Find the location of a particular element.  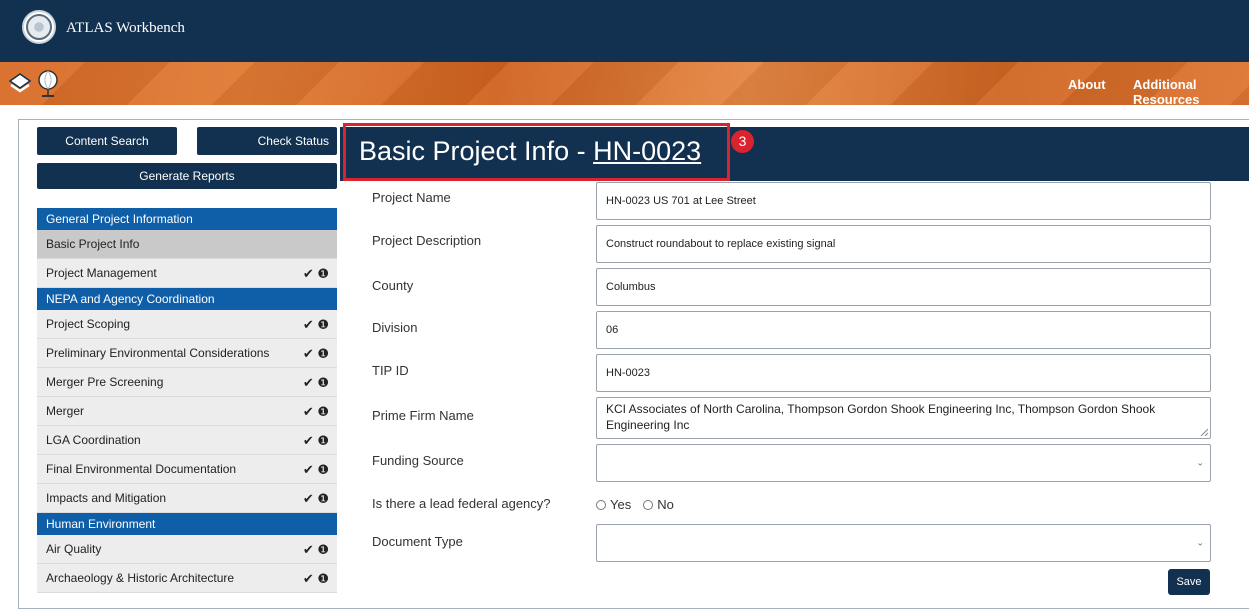

sidebar-item-label: Archaeology & Historic Architecture is located at coordinates (140, 578).